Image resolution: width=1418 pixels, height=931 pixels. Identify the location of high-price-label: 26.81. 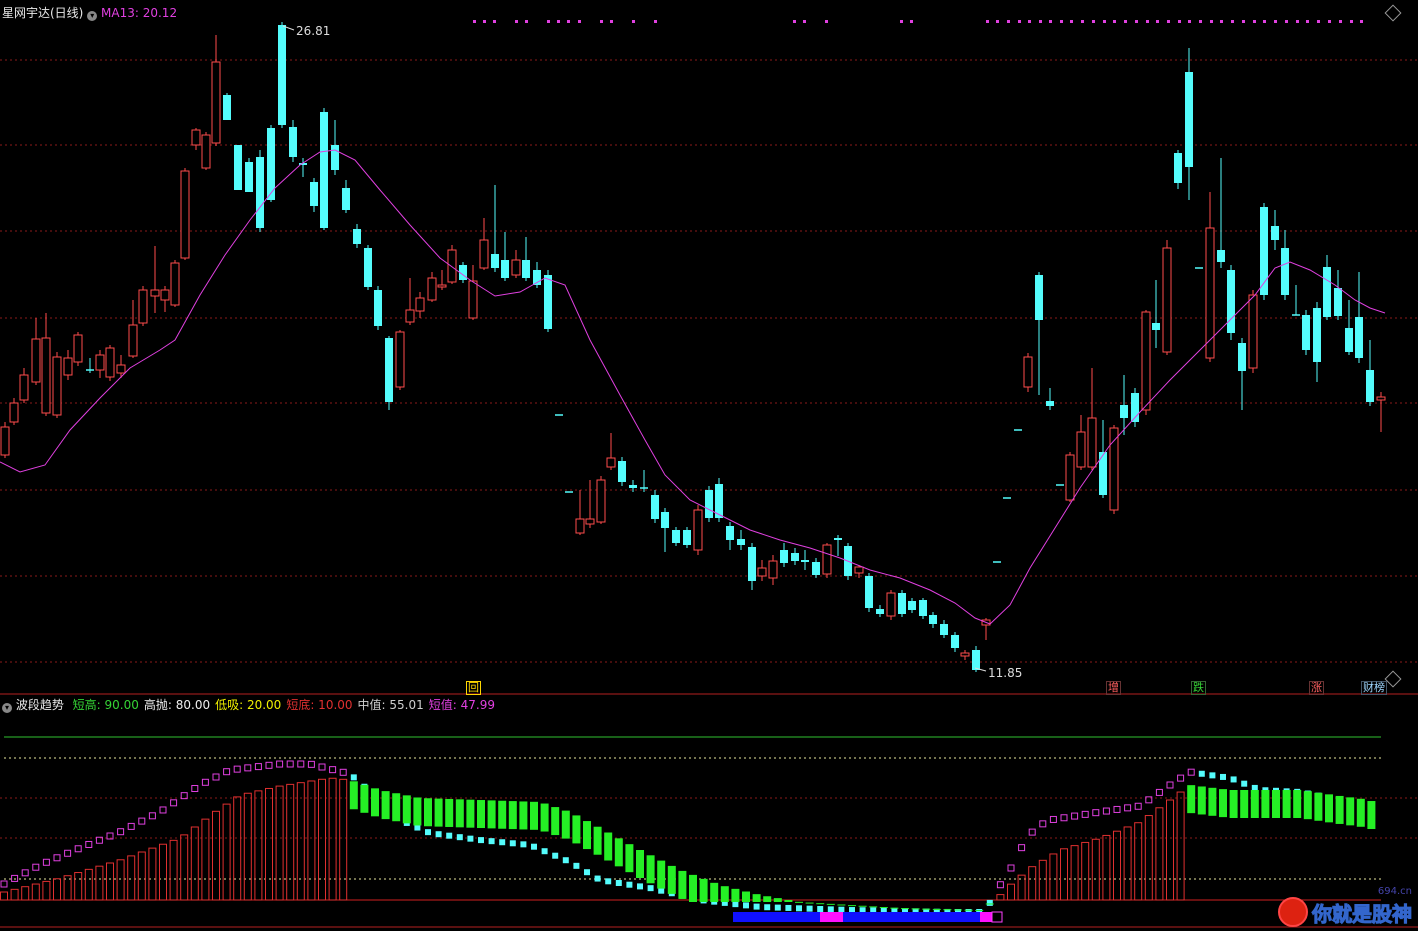
(313, 31).